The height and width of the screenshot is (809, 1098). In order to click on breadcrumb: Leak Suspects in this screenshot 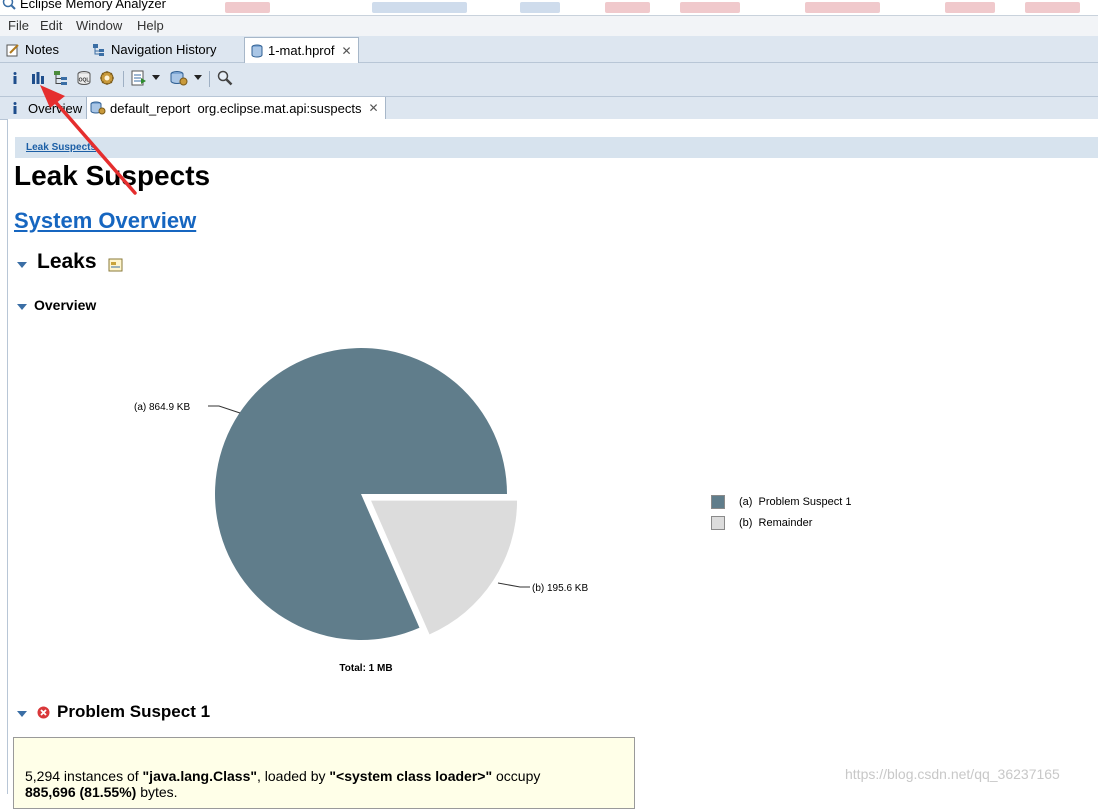, I will do `click(556, 147)`.